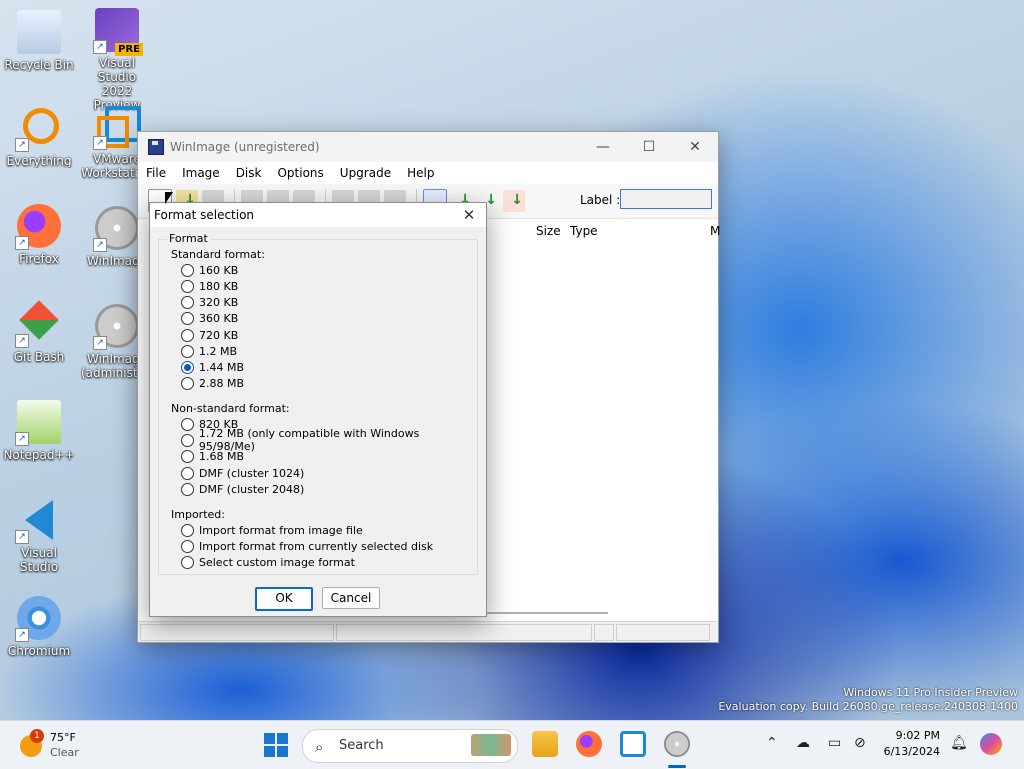  I want to click on cloud-offline-icon: ☁, so click(803, 743).